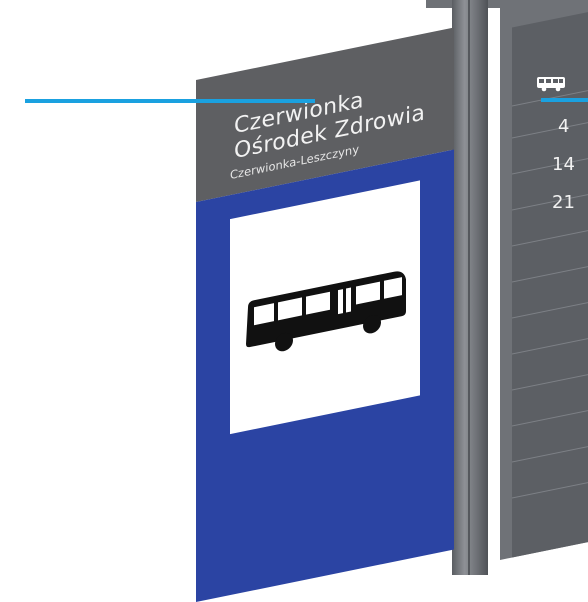 This screenshot has height=602, width=588. Describe the element at coordinates (563, 164) in the screenshot. I see `route-number: 14` at that location.